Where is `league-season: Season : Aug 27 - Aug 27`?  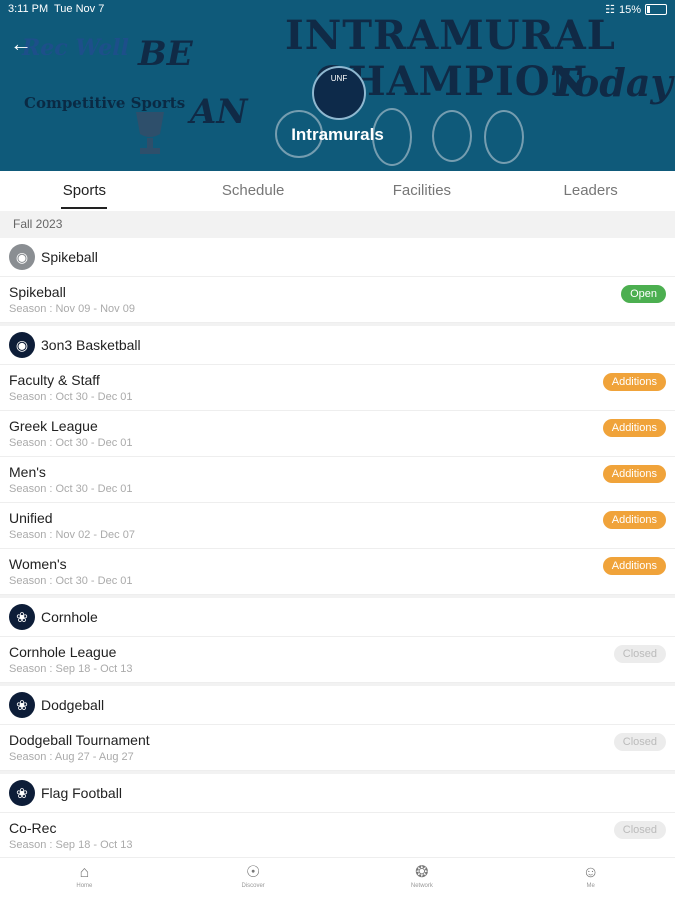 league-season: Season : Aug 27 - Aug 27 is located at coordinates (71, 757).